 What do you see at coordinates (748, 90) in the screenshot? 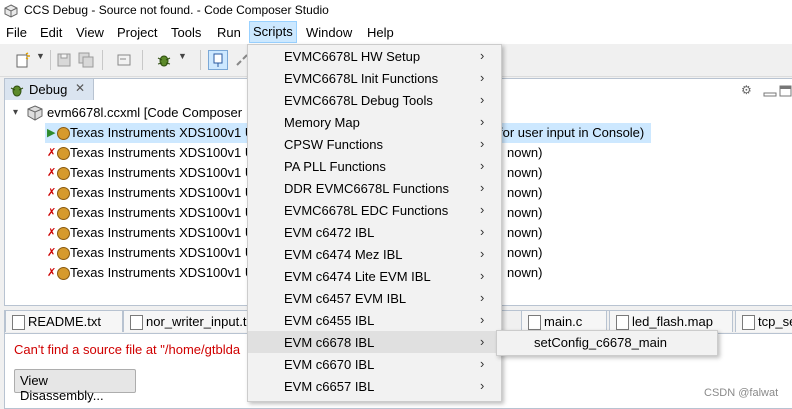
I see `view-menu-icon: ⚙` at bounding box center [748, 90].